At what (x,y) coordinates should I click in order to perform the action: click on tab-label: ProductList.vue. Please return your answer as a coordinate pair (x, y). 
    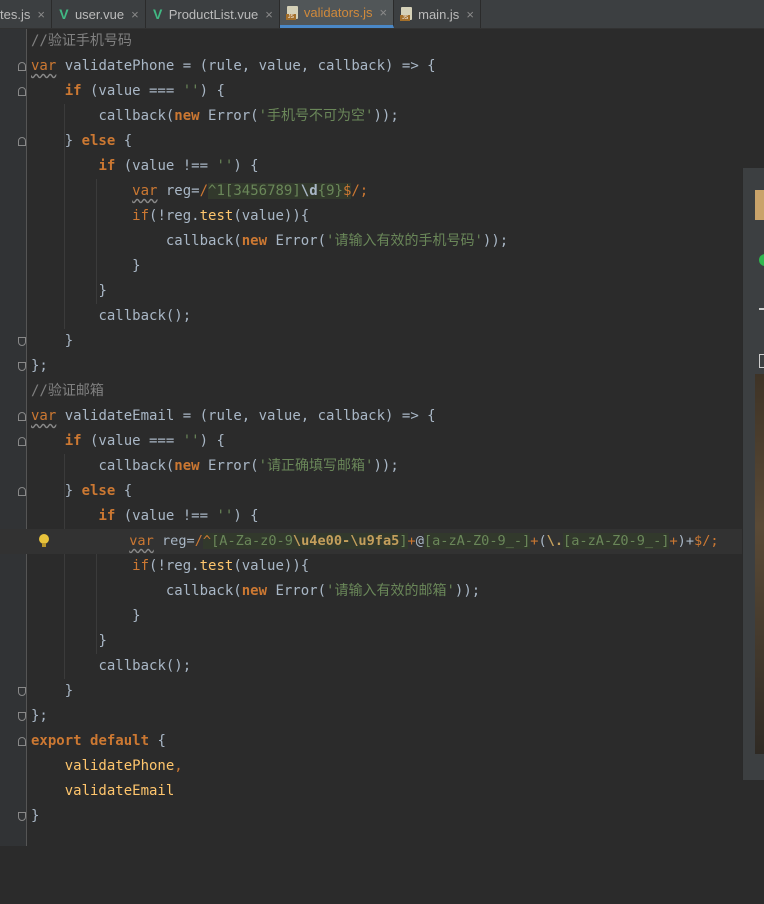
    Looking at the image, I should click on (213, 14).